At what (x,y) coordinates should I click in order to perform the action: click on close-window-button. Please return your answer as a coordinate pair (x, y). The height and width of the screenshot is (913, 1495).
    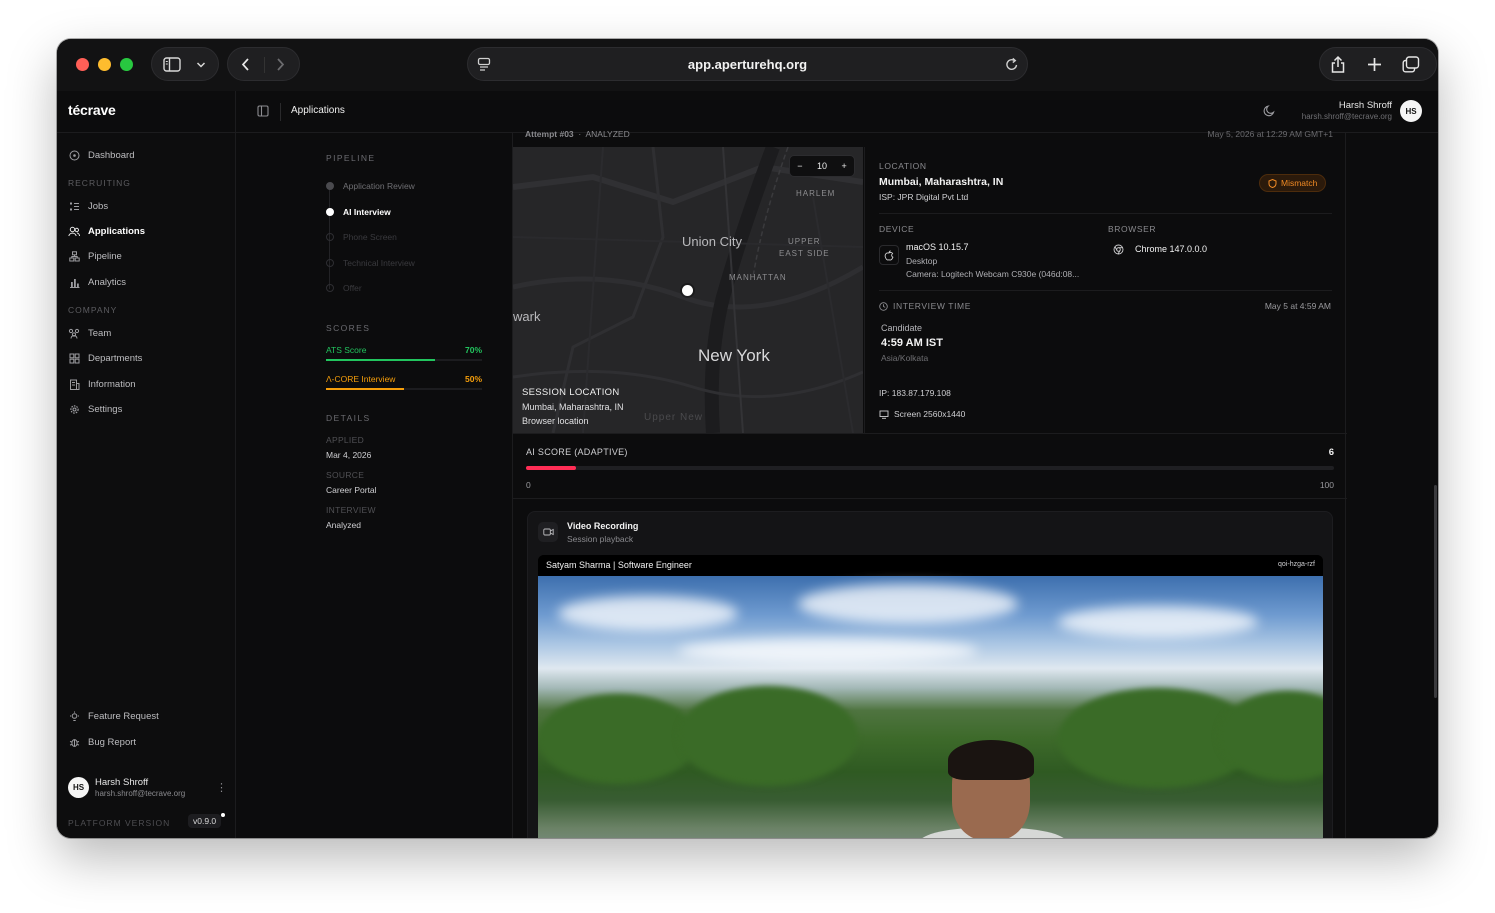
    Looking at the image, I should click on (82, 64).